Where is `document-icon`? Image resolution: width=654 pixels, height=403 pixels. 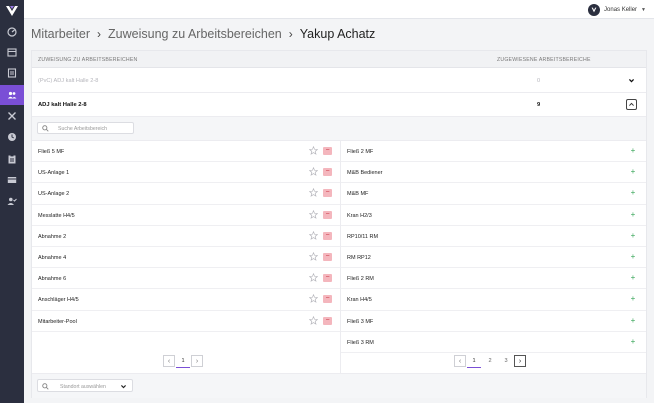 document-icon is located at coordinates (12, 73).